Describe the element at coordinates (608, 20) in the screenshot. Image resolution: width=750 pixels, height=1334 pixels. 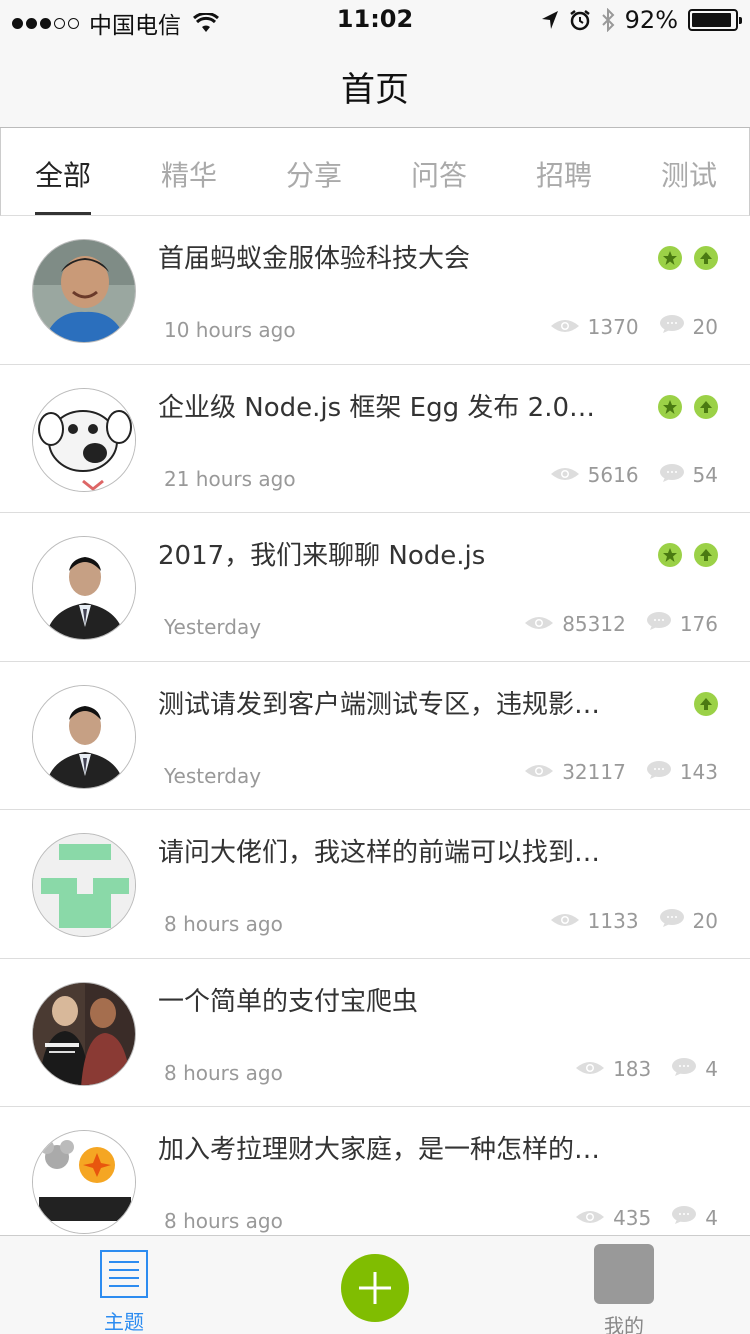
I see `bluetooth-icon` at that location.